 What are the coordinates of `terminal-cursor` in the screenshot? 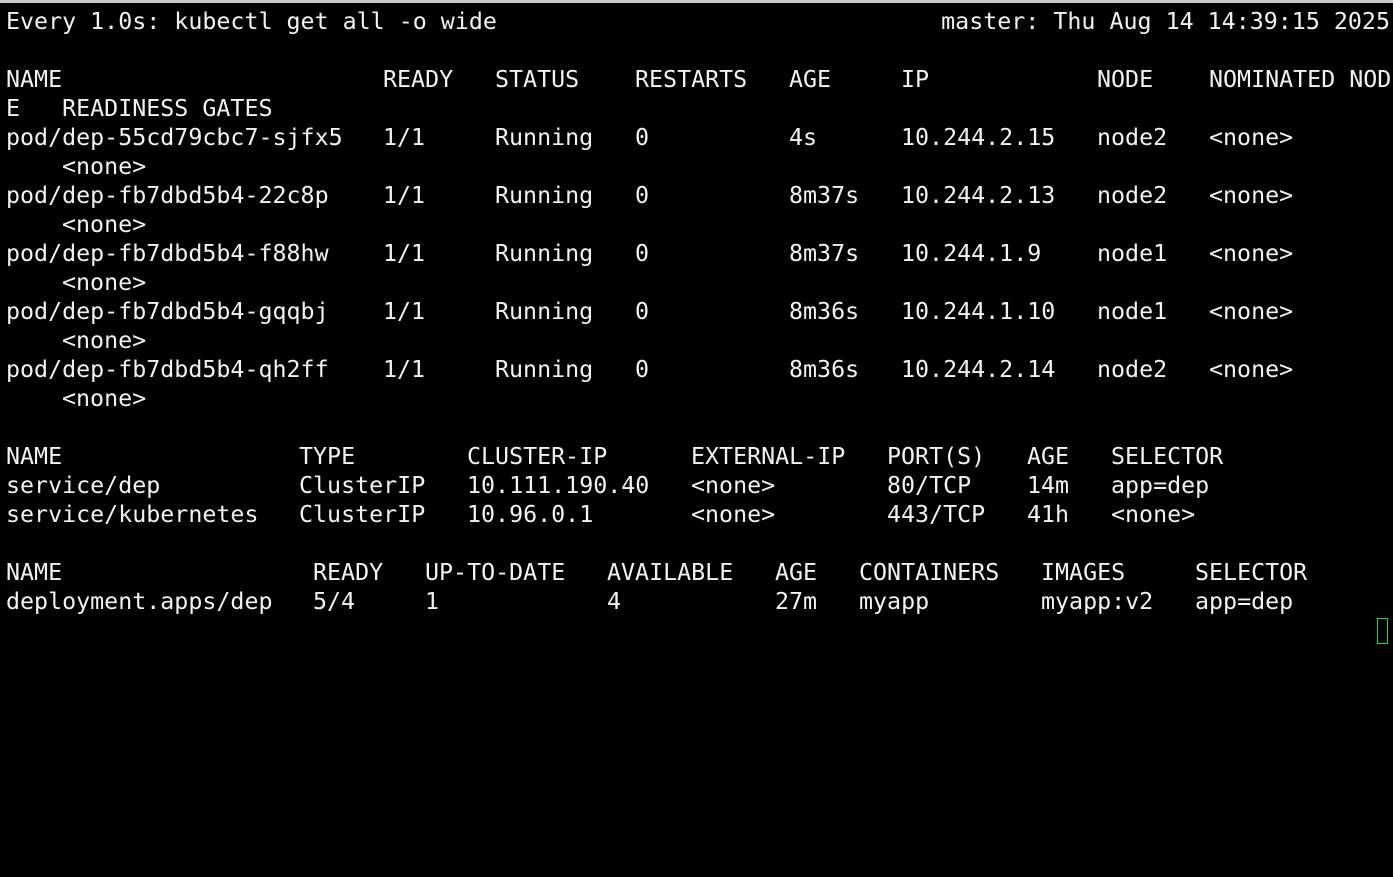 It's located at (1382, 631).